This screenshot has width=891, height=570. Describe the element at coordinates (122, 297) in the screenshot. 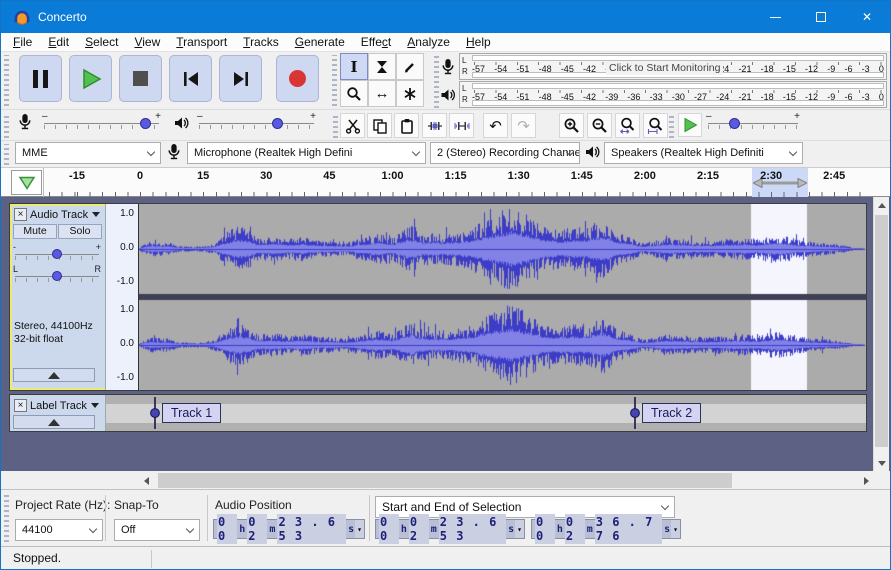

I see `vertical-ruler: 1.0 0.0 -1.0 1.0 0.0 -1.0` at that location.